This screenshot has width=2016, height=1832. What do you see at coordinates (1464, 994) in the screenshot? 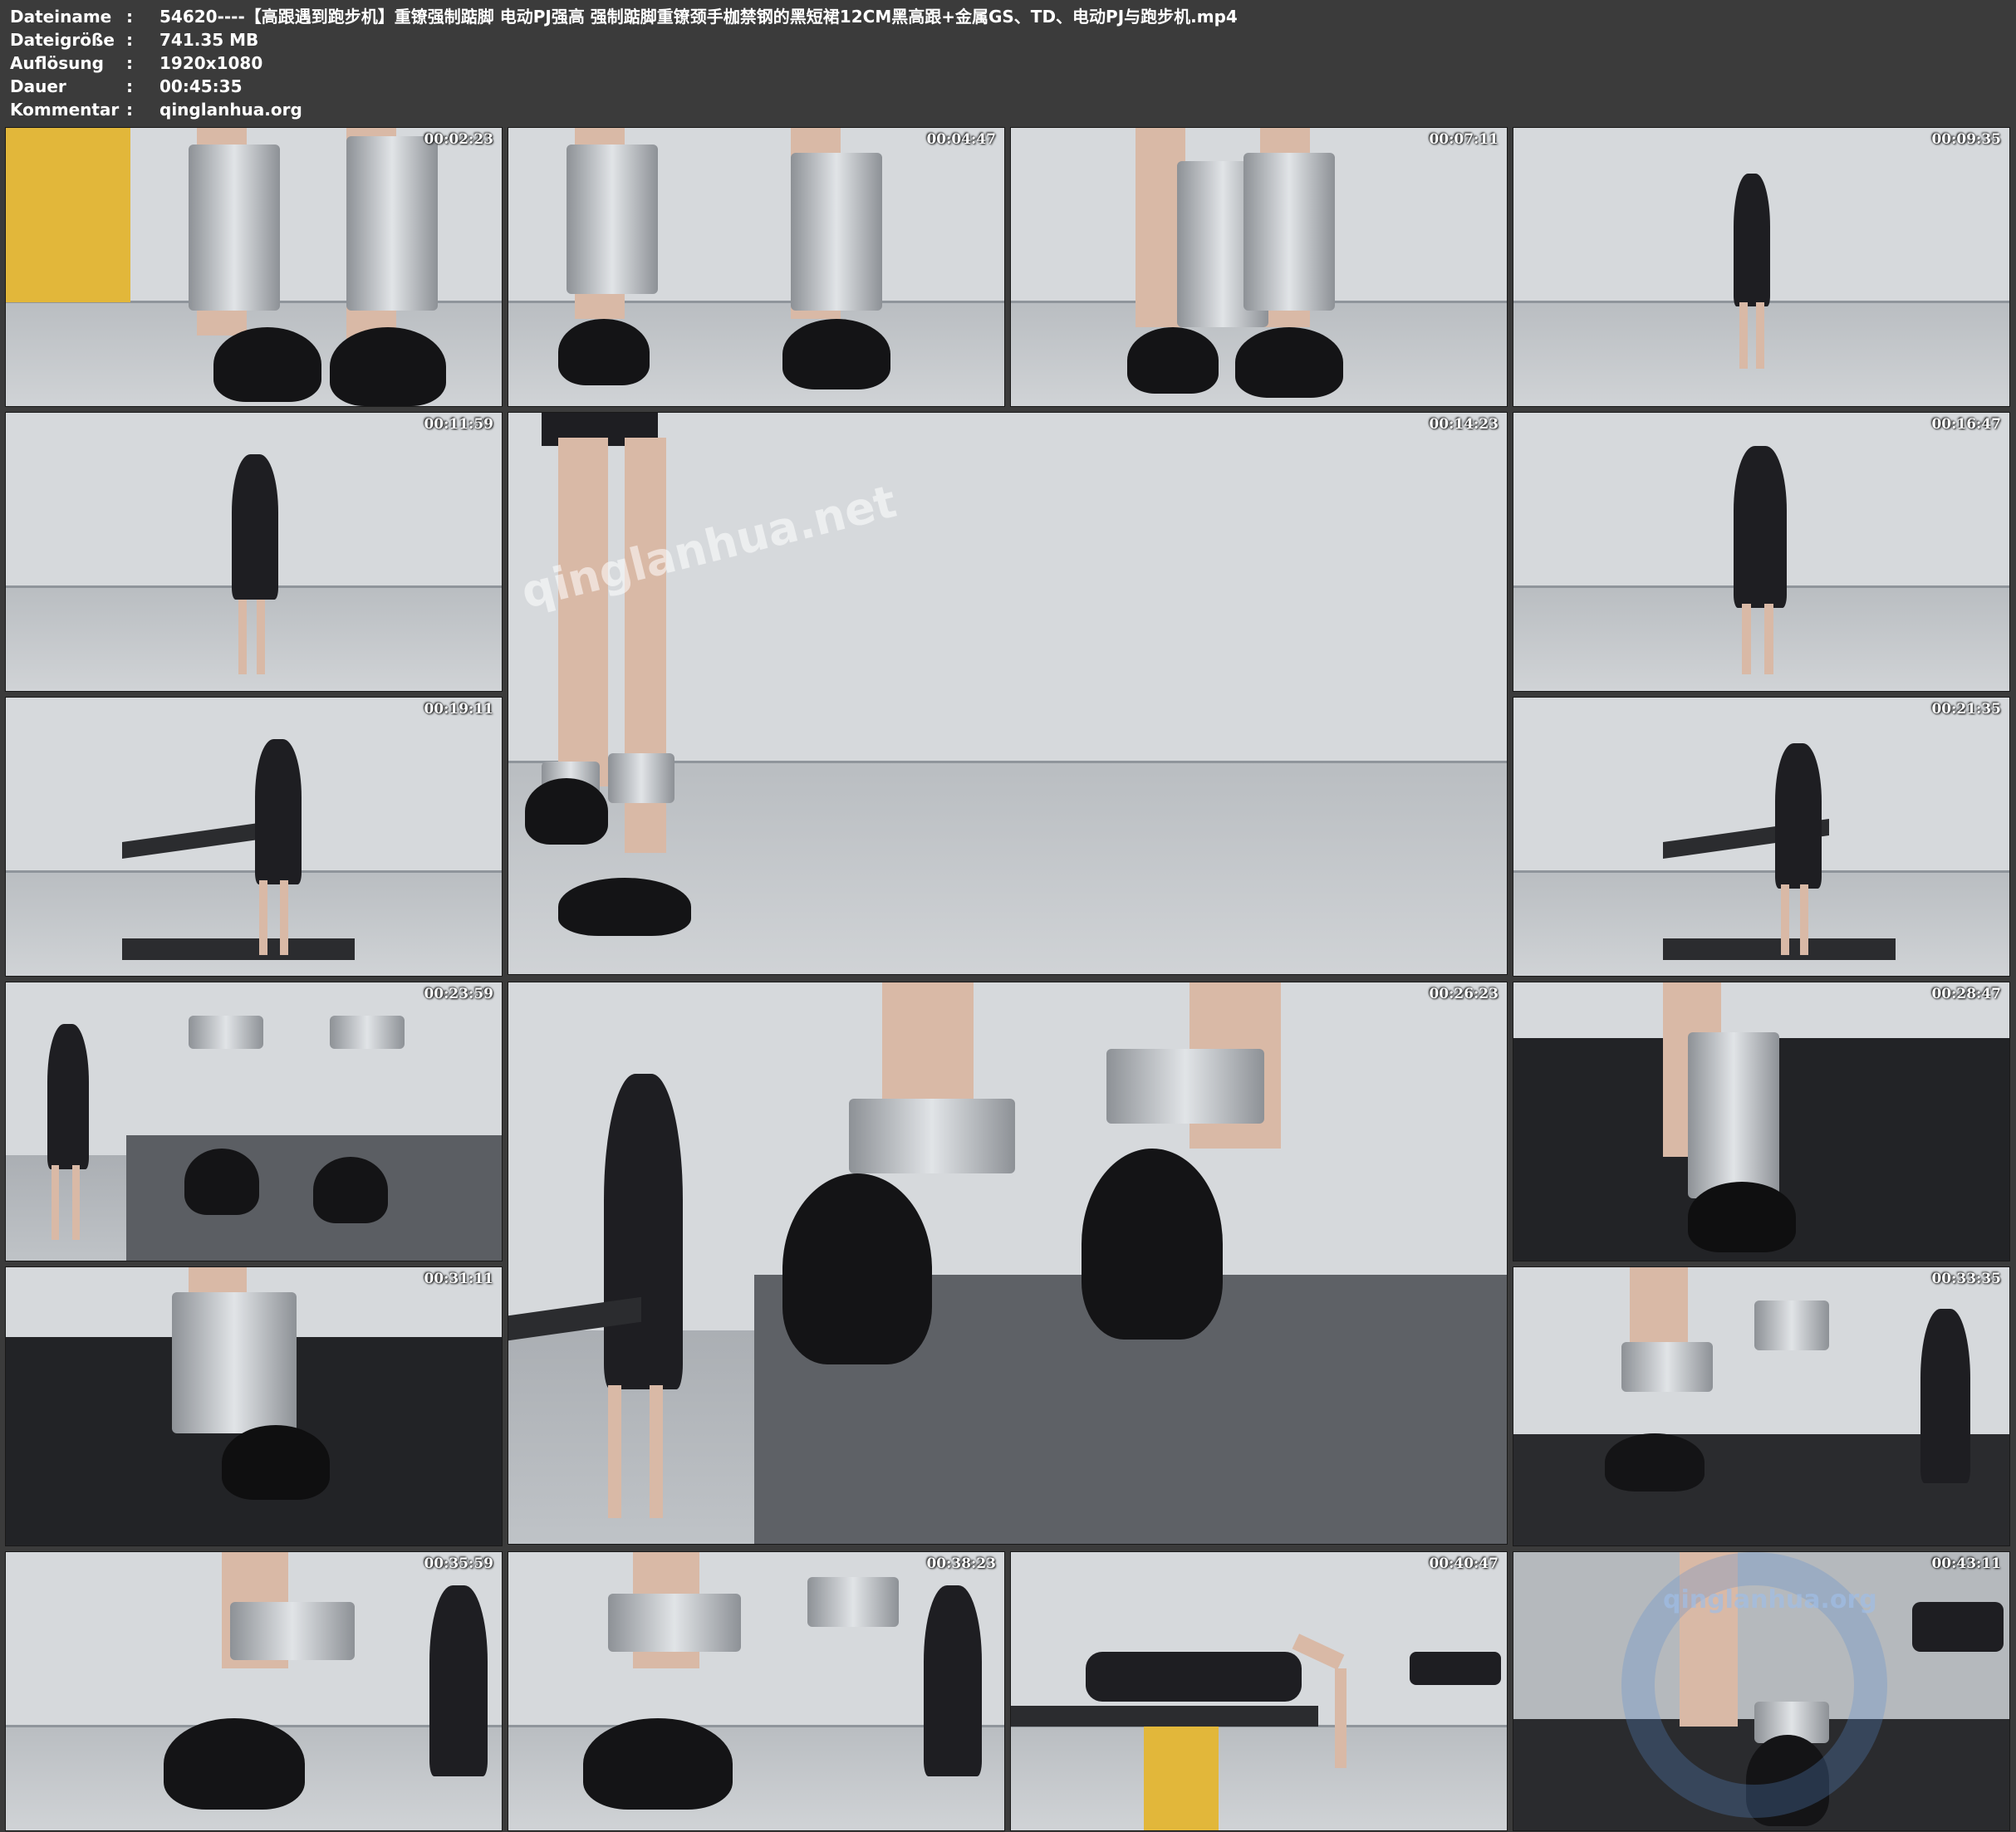
I see `timestamp-label: 00:26:23` at bounding box center [1464, 994].